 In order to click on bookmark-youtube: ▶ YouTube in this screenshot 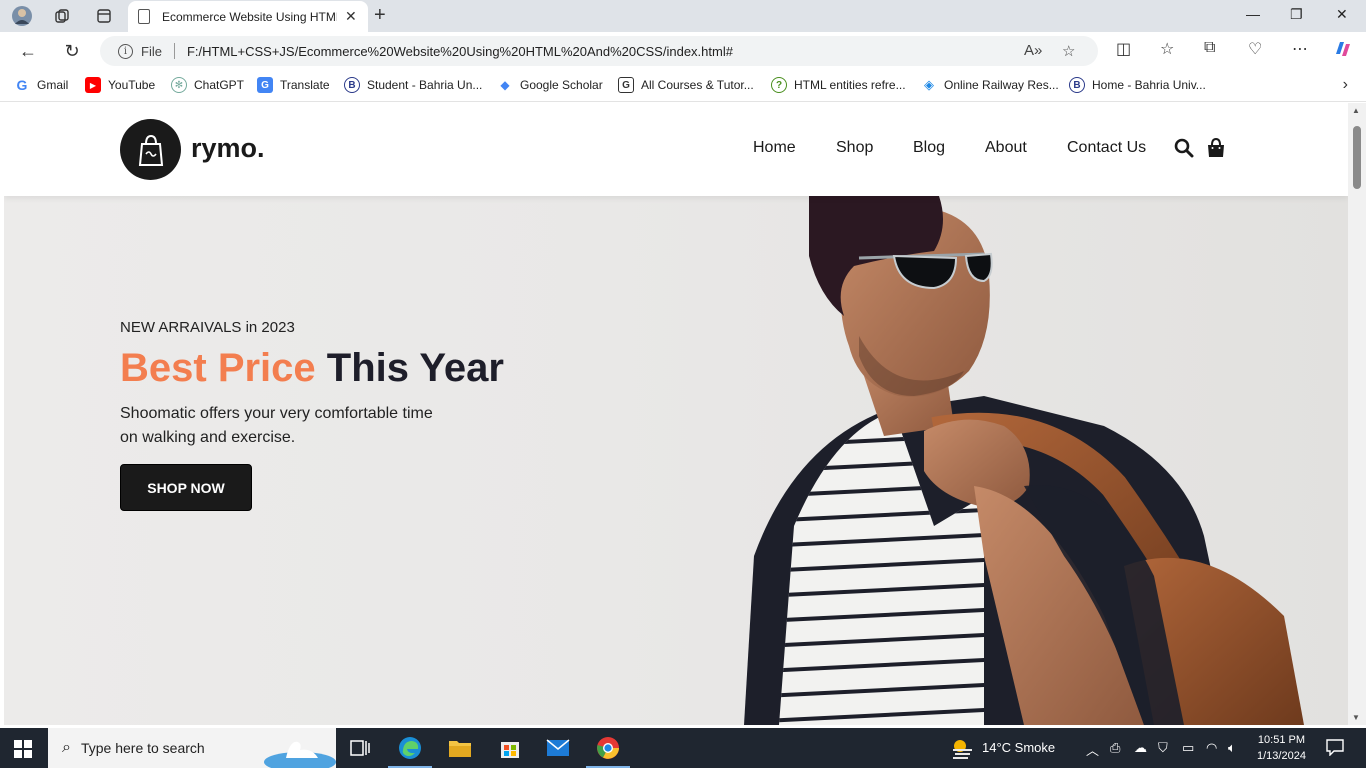, I will do `click(120, 85)`.